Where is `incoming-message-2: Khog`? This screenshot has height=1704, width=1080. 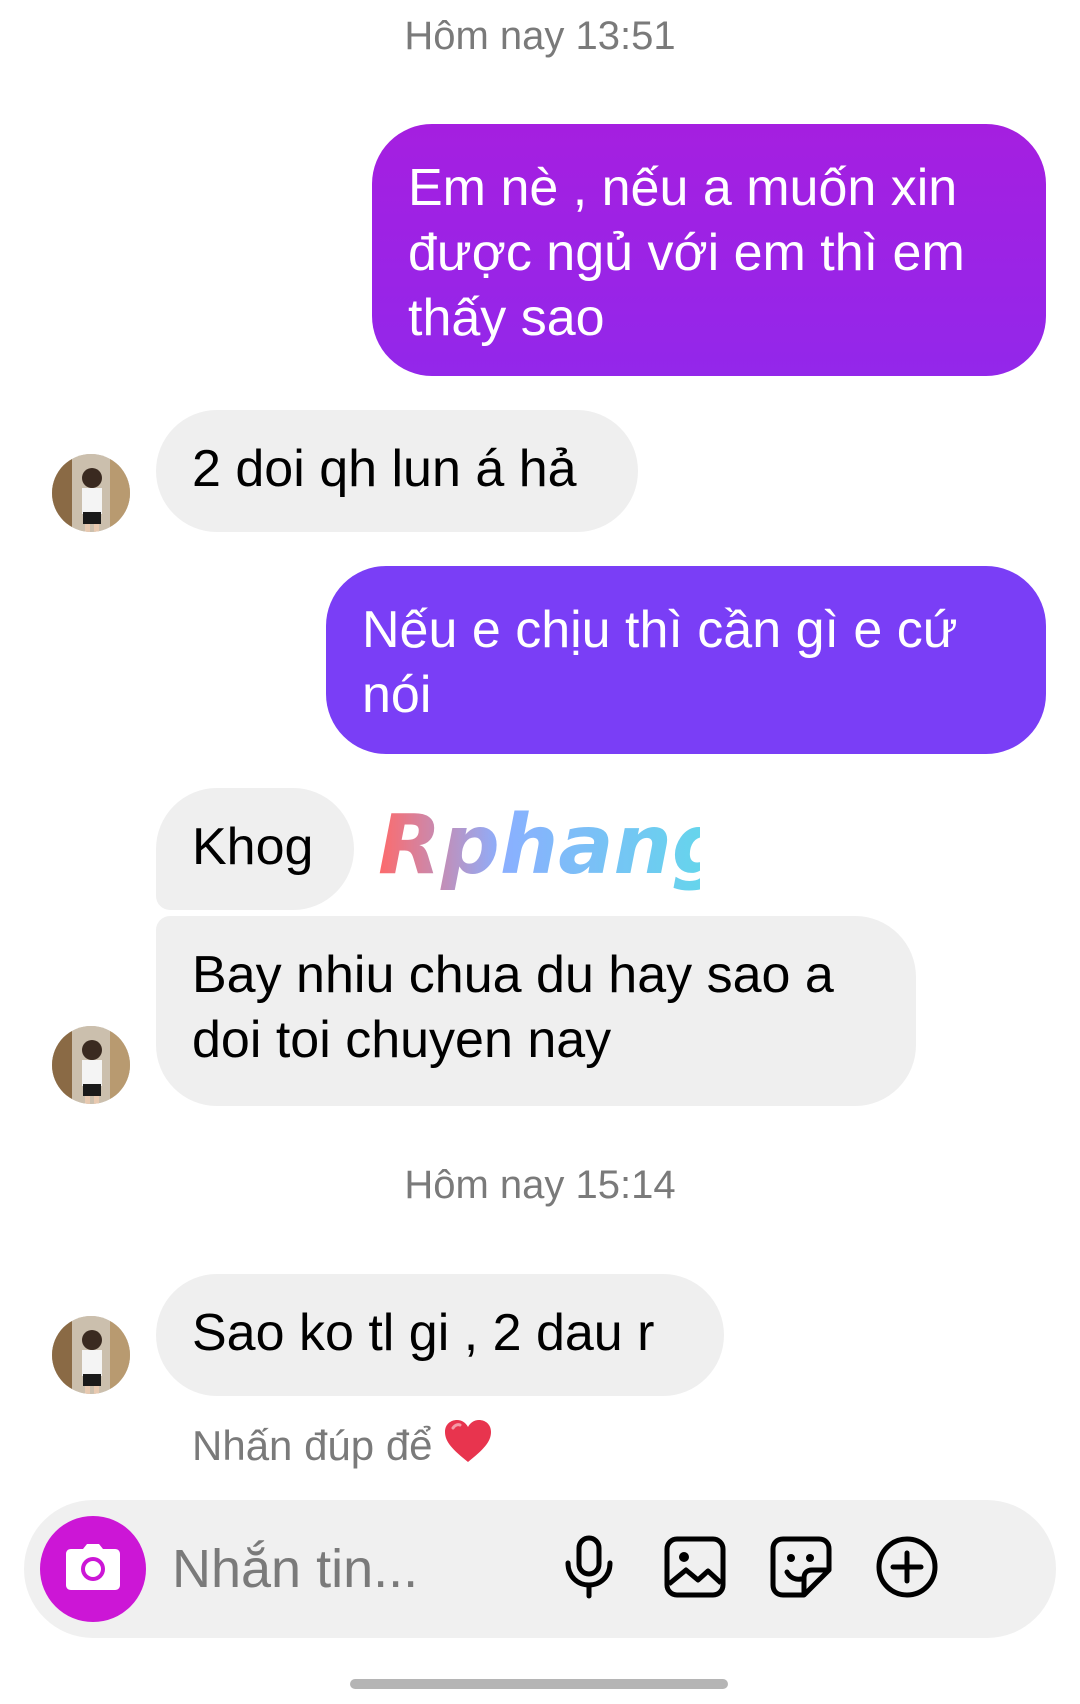 incoming-message-2: Khog is located at coordinates (255, 849).